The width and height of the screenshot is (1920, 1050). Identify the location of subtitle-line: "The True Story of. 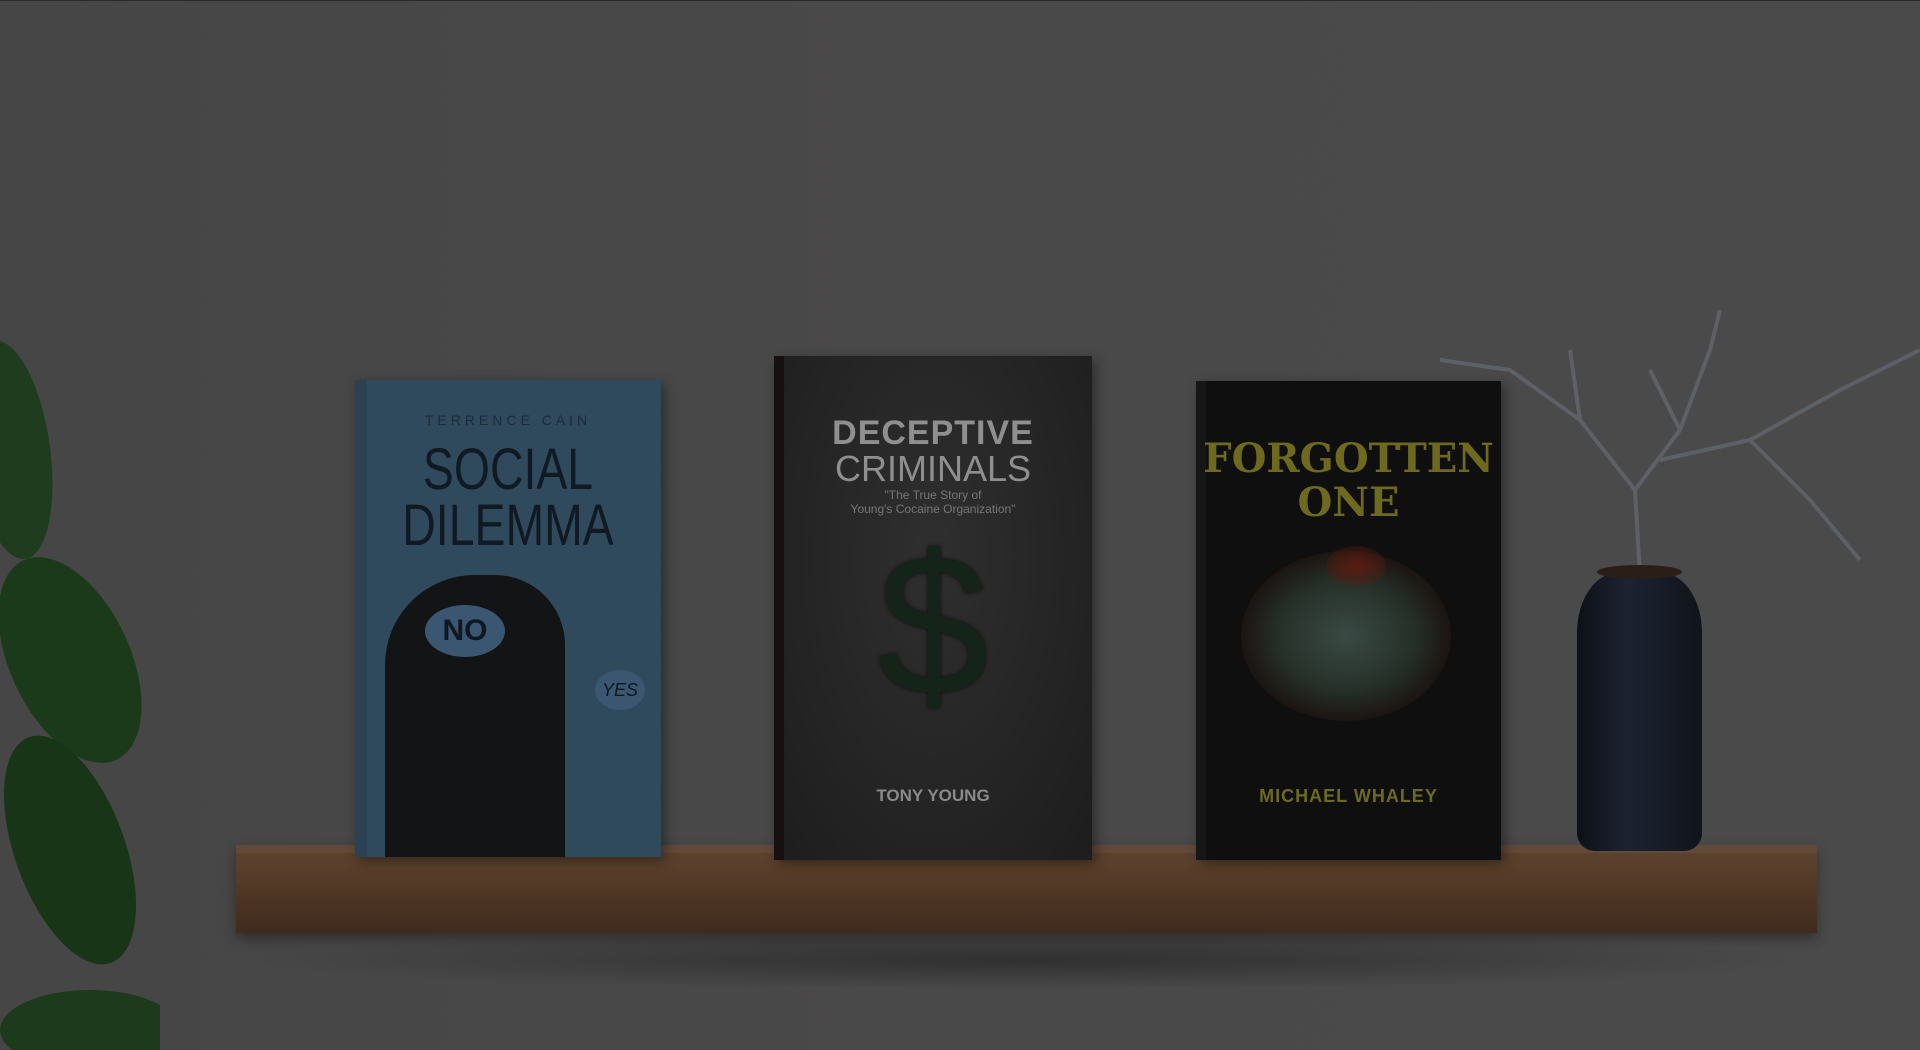
(933, 495).